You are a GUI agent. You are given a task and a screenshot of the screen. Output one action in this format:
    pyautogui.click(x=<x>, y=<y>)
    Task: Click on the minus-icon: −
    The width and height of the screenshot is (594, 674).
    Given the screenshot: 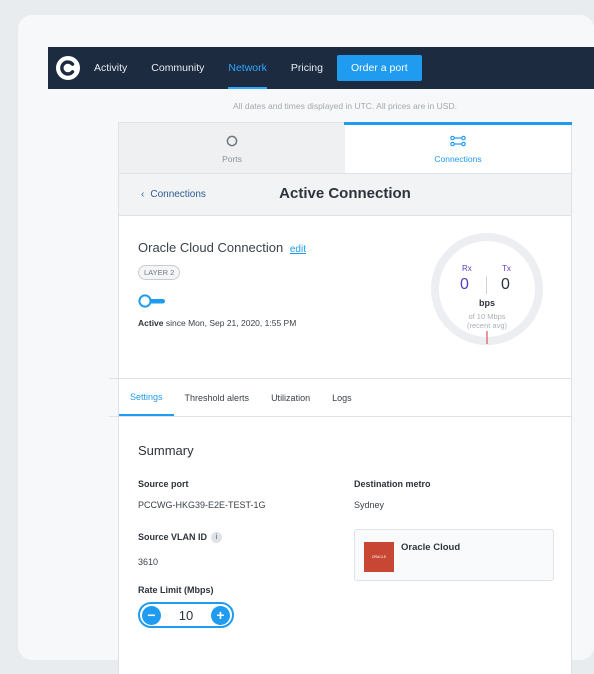 What is the action you would take?
    pyautogui.click(x=151, y=615)
    